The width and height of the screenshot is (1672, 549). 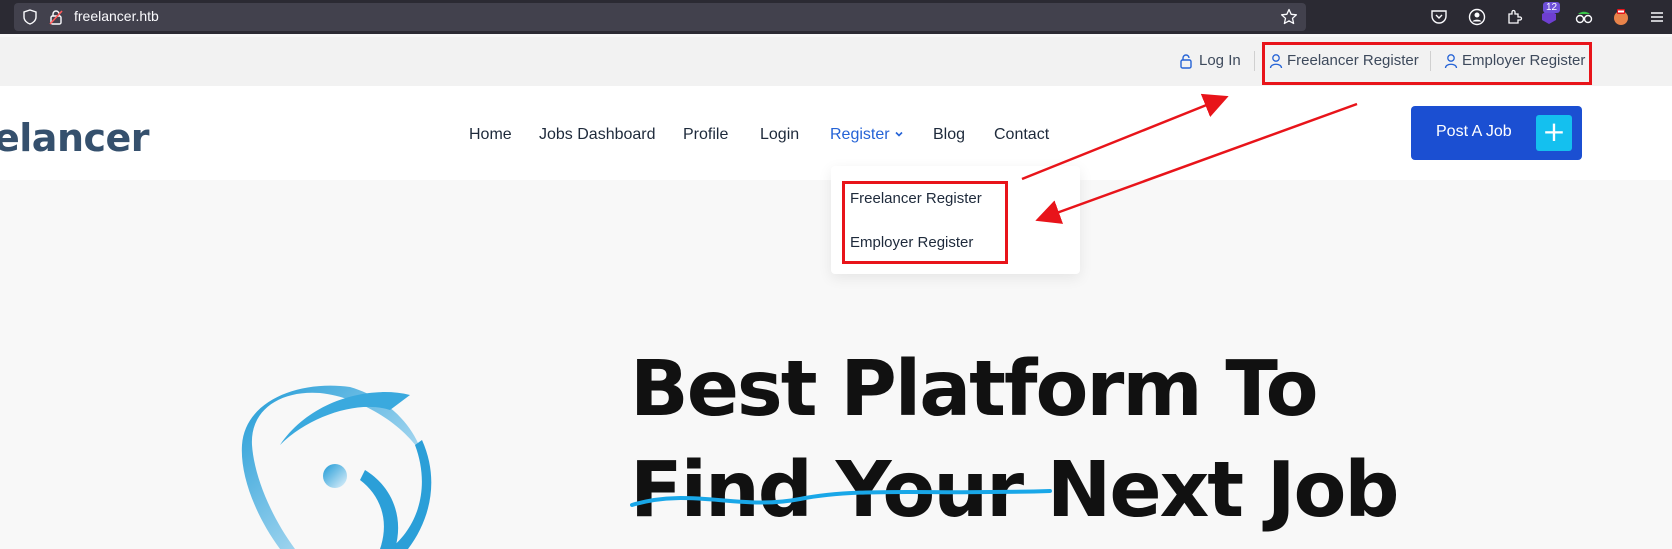 What do you see at coordinates (1125, 137) in the screenshot?
I see `arrow-to-top-register` at bounding box center [1125, 137].